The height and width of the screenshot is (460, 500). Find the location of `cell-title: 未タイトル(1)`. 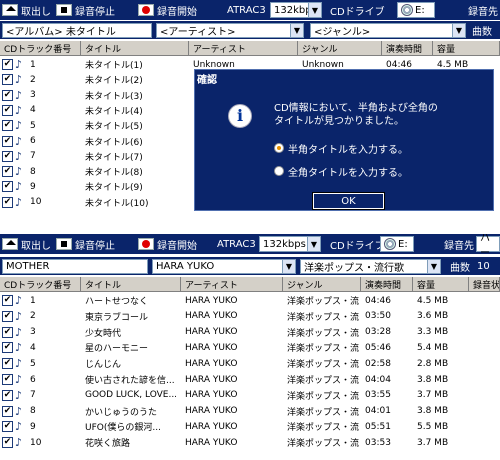

cell-title: 未タイトル(1) is located at coordinates (114, 66).